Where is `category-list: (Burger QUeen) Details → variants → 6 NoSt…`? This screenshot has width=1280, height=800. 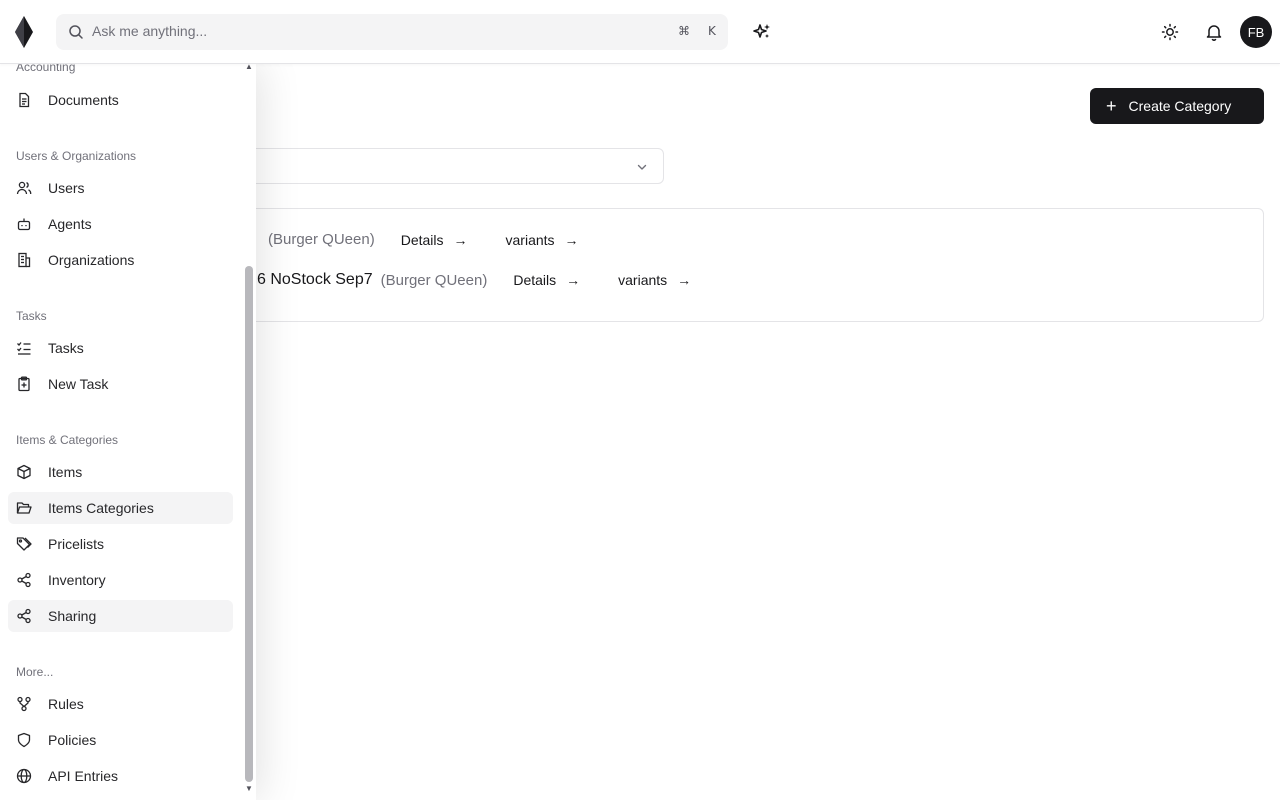 category-list: (Burger QUeen) Details → variants → 6 NoSt… is located at coordinates (752, 265).